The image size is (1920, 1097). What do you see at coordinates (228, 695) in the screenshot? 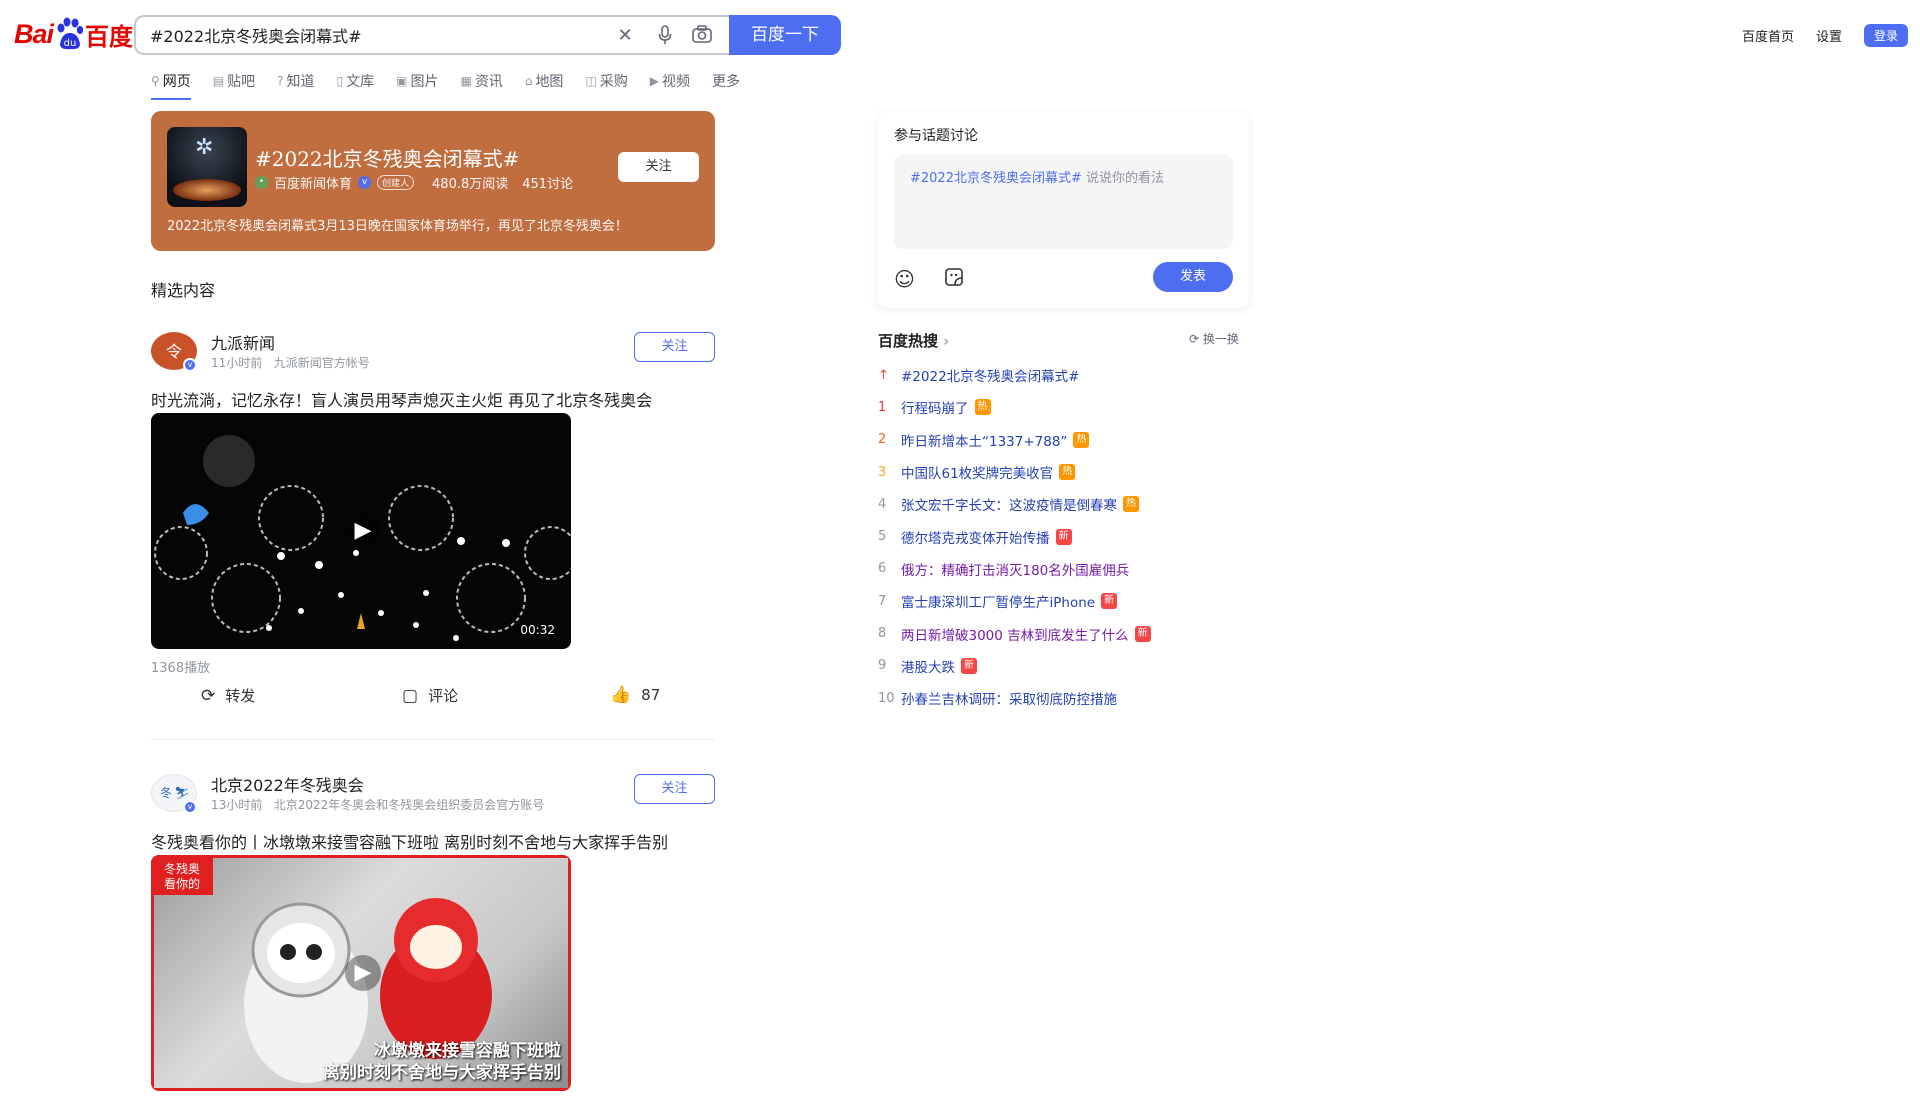
I see `repost-button: ⟳ 转发` at bounding box center [228, 695].